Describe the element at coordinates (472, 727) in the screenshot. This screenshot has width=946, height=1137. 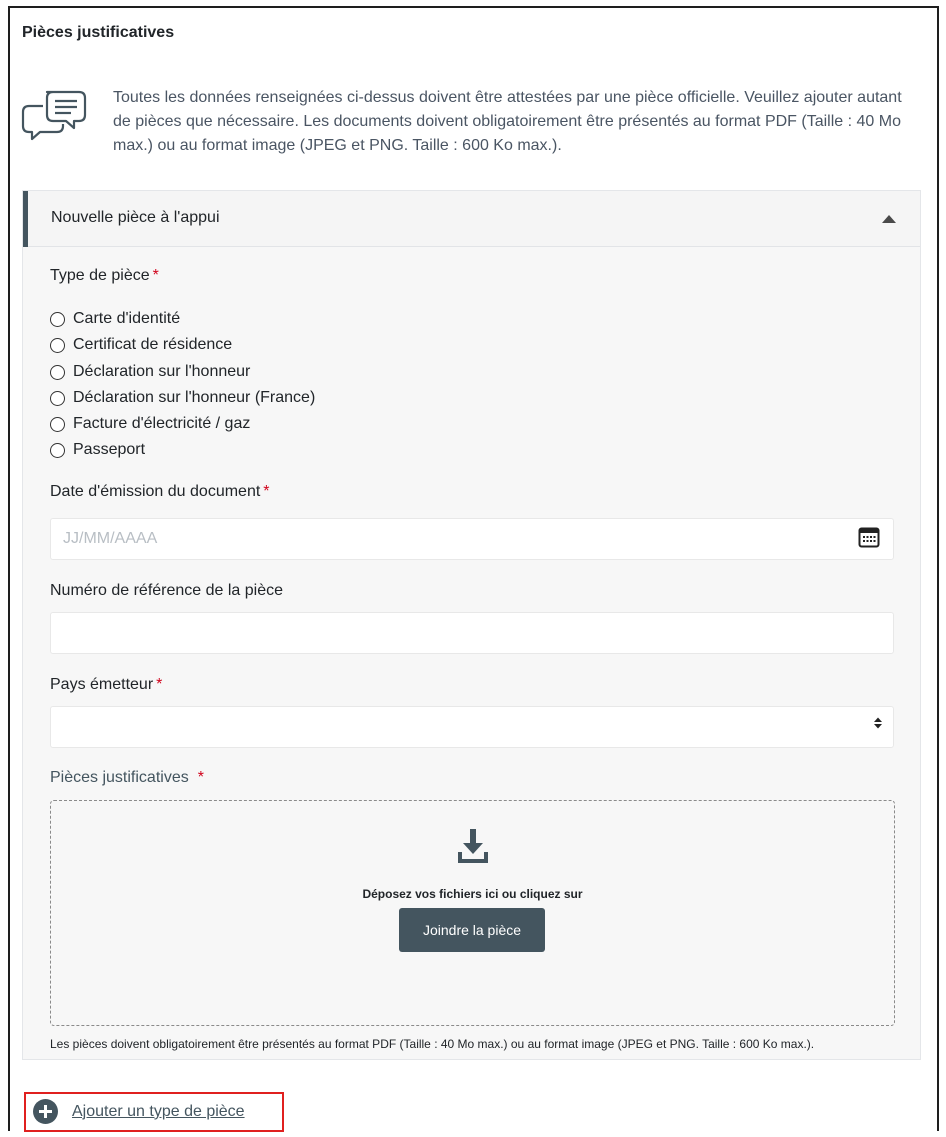
I see `country-select` at that location.